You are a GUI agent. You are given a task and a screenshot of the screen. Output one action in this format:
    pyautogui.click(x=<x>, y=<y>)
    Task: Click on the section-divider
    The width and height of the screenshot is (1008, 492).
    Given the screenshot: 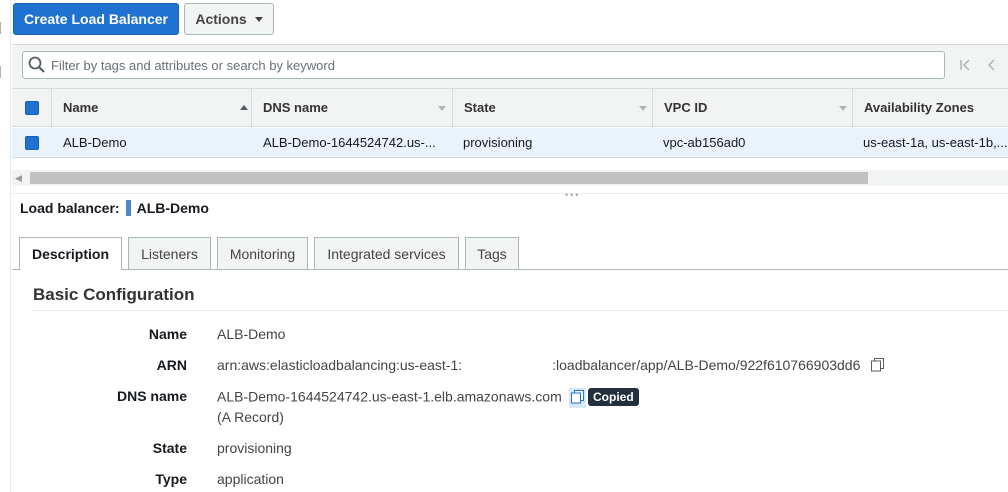 What is the action you would take?
    pyautogui.click(x=520, y=310)
    